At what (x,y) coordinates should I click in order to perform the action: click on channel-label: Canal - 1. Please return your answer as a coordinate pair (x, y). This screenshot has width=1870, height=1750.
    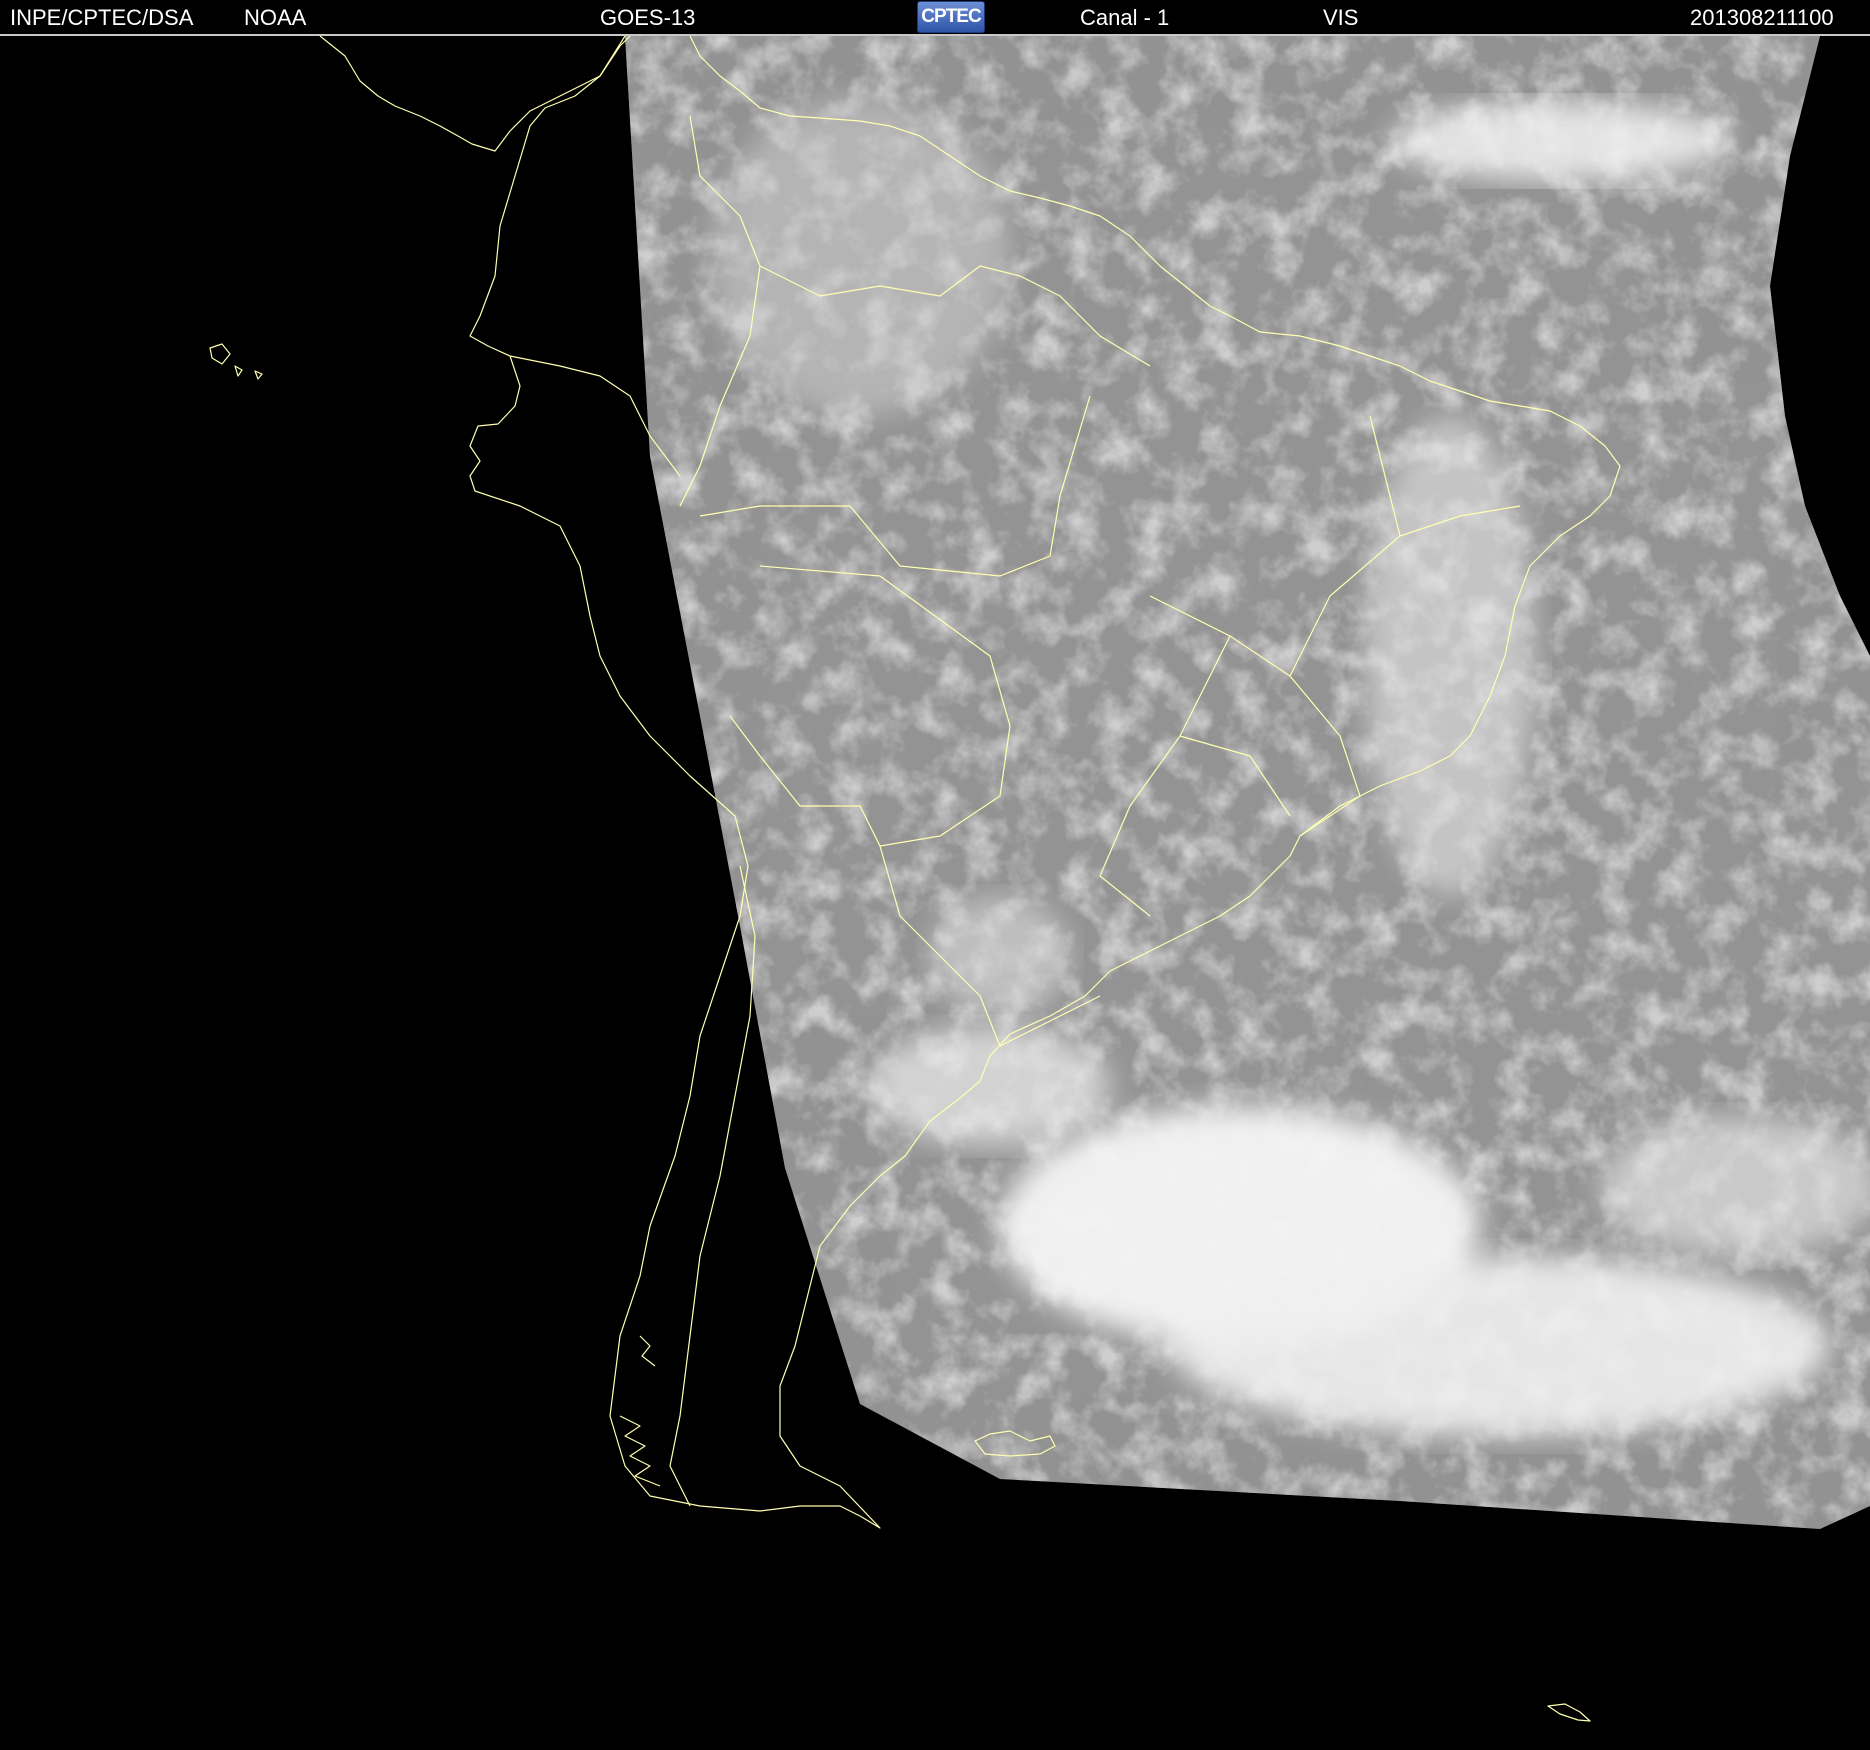
    Looking at the image, I should click on (1125, 17).